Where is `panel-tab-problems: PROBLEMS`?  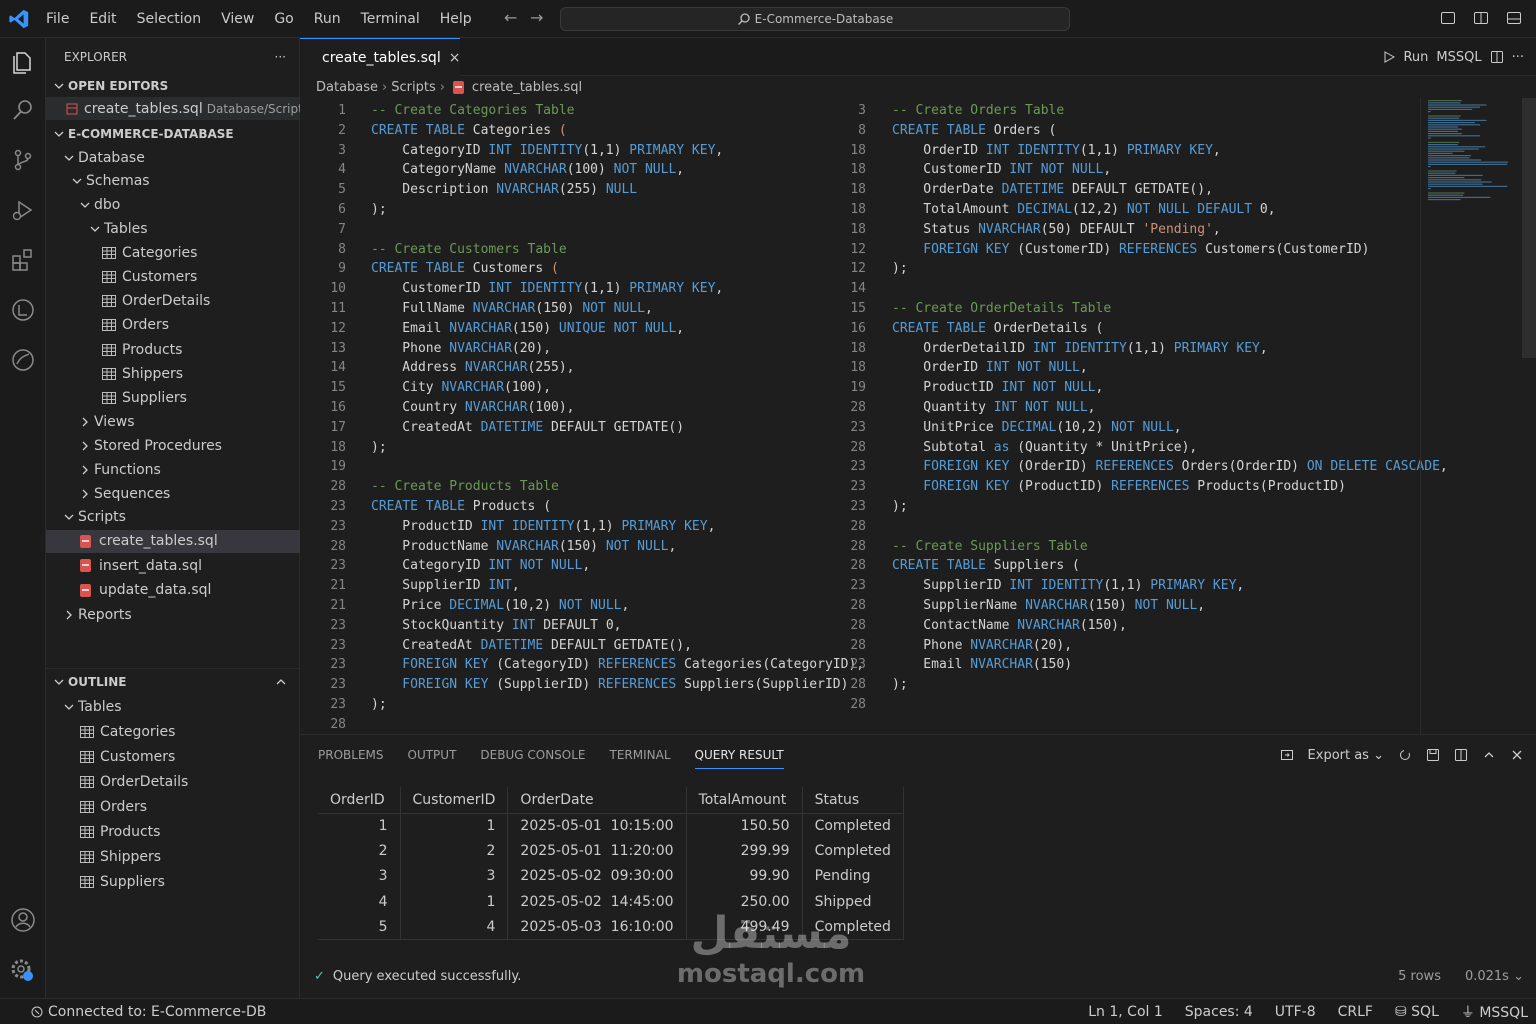 panel-tab-problems: PROBLEMS is located at coordinates (351, 755).